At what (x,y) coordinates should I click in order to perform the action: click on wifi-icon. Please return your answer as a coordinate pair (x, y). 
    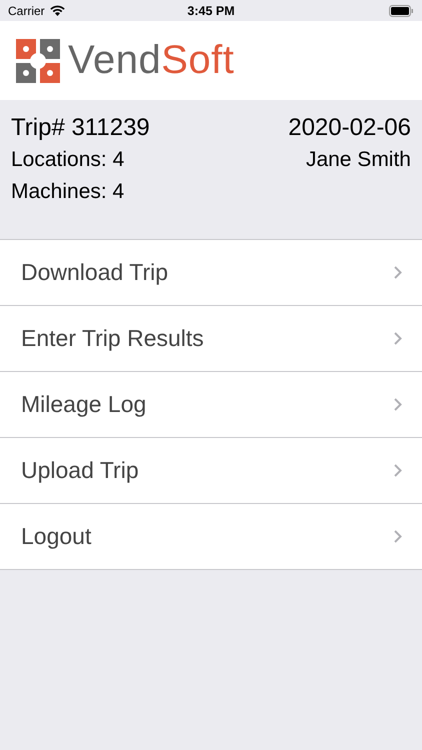
    Looking at the image, I should click on (57, 10).